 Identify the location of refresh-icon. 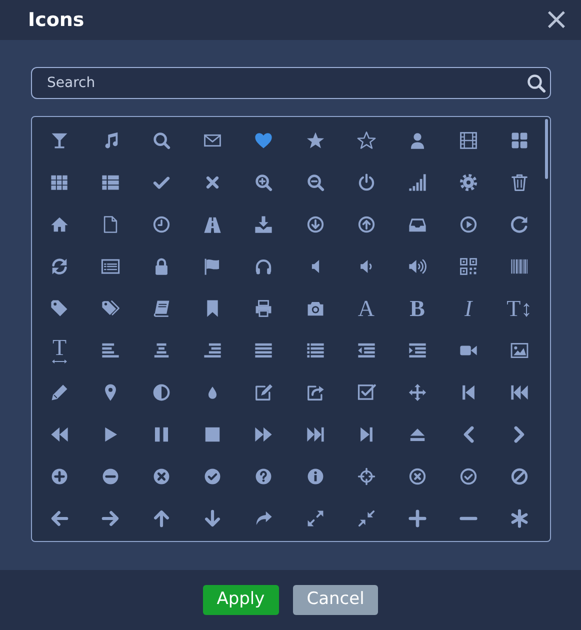
(60, 266).